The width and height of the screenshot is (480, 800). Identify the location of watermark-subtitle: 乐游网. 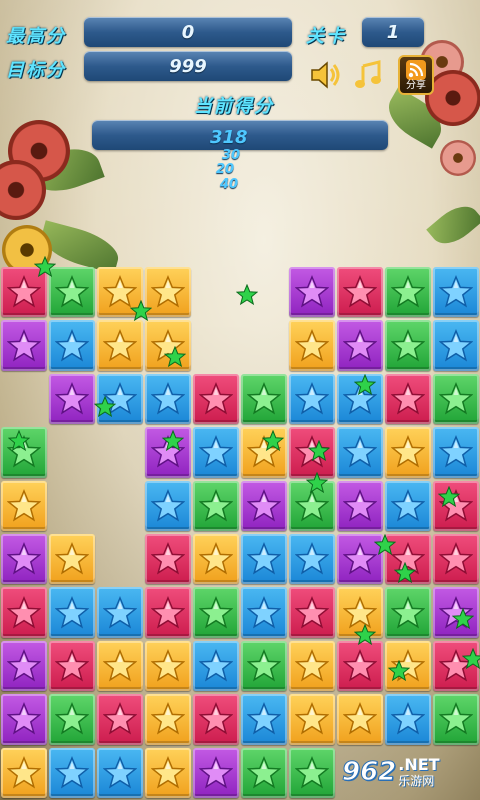
(416, 781).